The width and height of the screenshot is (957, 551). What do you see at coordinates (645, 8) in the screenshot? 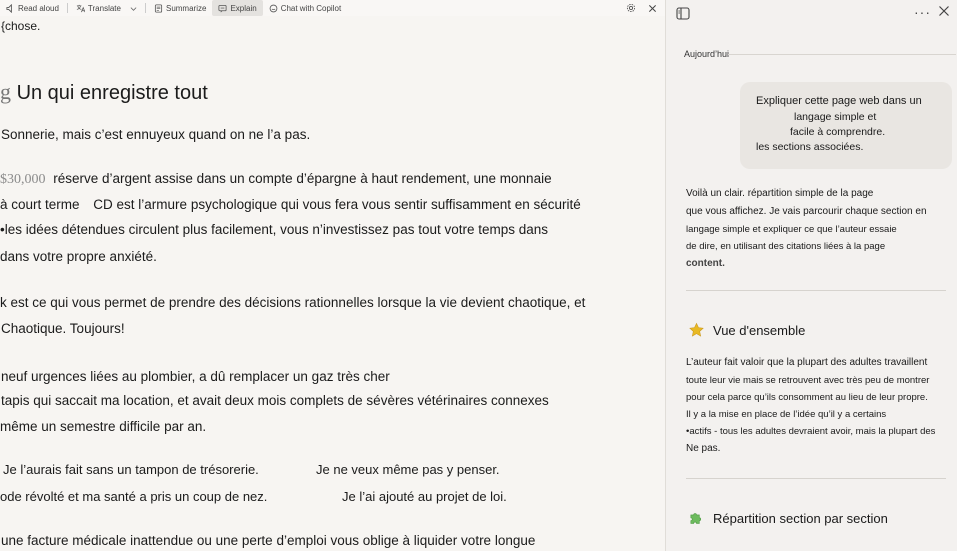
I see `toolbar-right` at bounding box center [645, 8].